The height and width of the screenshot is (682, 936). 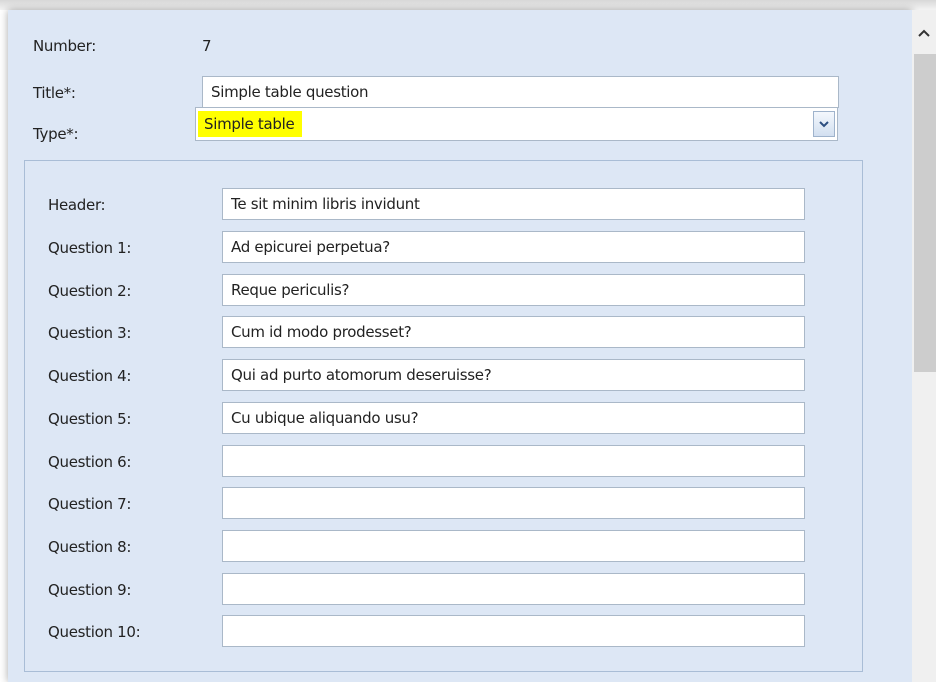 I want to click on question-label: Question 10:, so click(x=94, y=632).